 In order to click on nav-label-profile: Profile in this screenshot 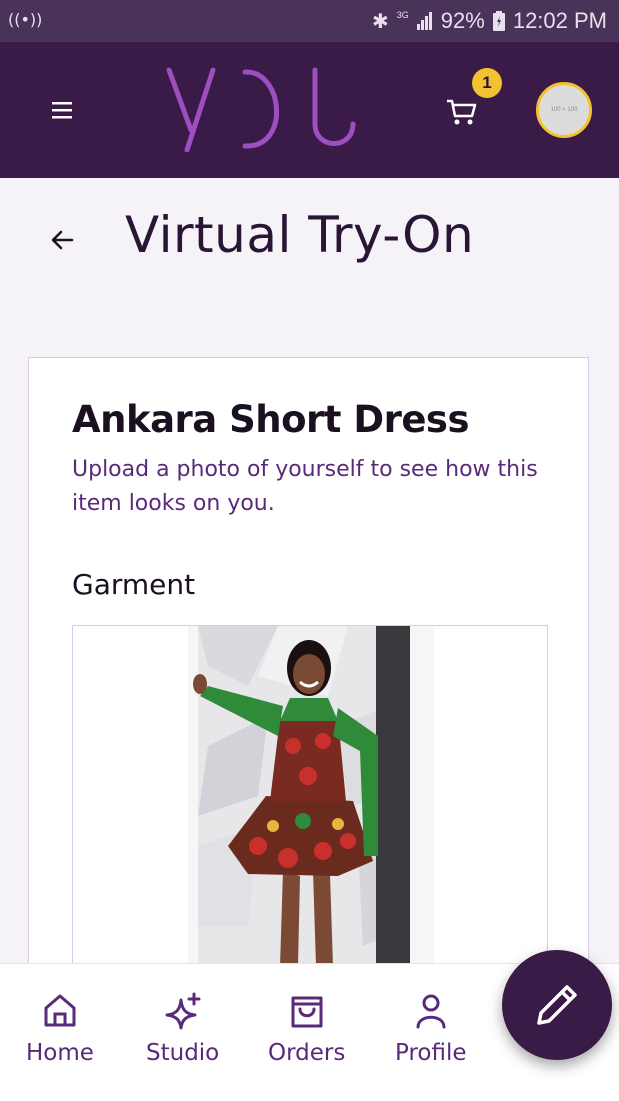, I will do `click(431, 1053)`.